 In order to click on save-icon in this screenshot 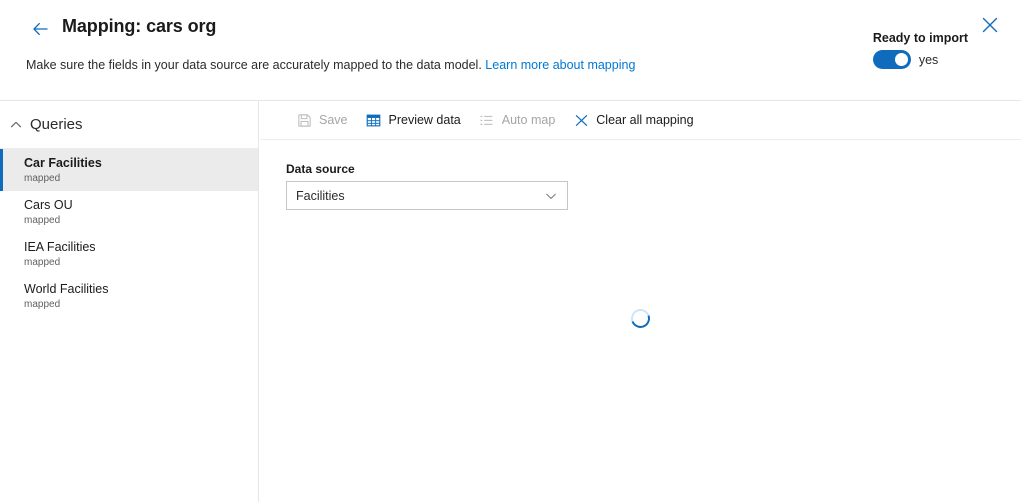, I will do `click(304, 120)`.